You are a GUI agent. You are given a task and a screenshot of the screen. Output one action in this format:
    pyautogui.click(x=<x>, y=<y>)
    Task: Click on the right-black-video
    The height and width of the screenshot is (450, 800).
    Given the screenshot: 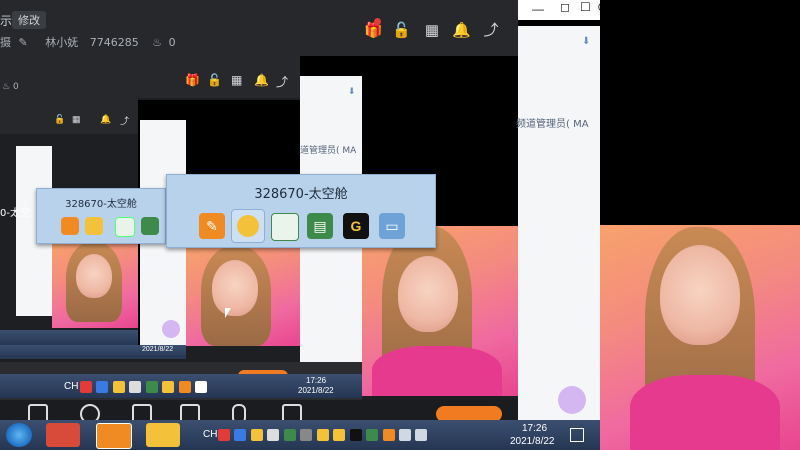 What is the action you would take?
    pyautogui.click(x=700, y=112)
    